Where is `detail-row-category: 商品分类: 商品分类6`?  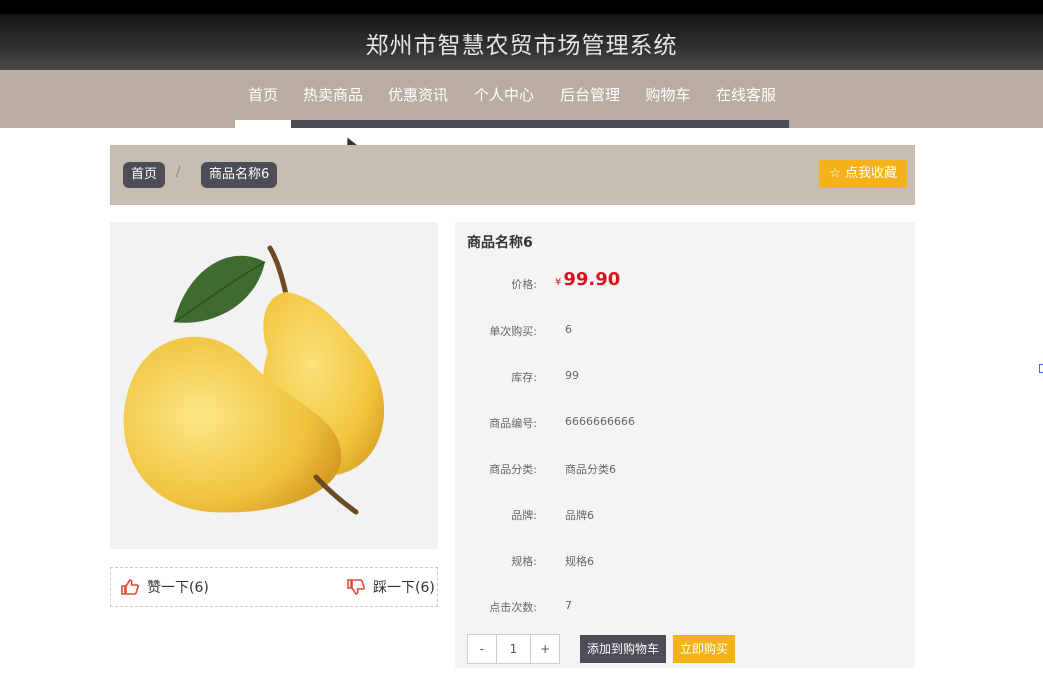 detail-row-category: 商品分类: 商品分类6 is located at coordinates (685, 471).